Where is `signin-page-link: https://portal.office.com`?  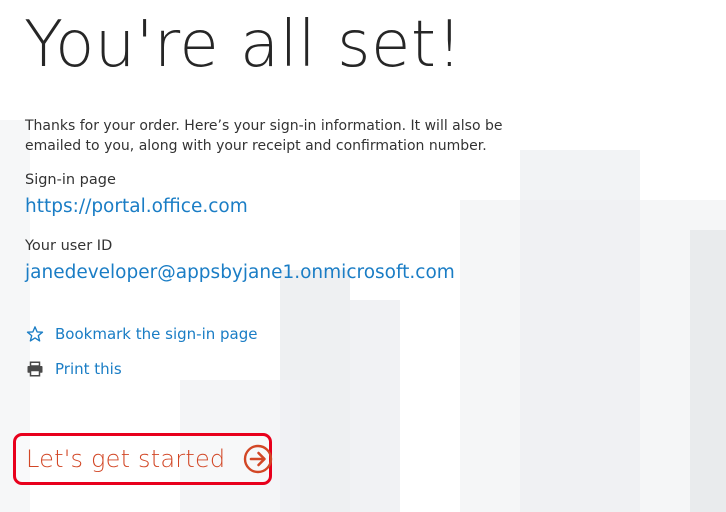
signin-page-link: https://portal.office.com is located at coordinates (136, 207).